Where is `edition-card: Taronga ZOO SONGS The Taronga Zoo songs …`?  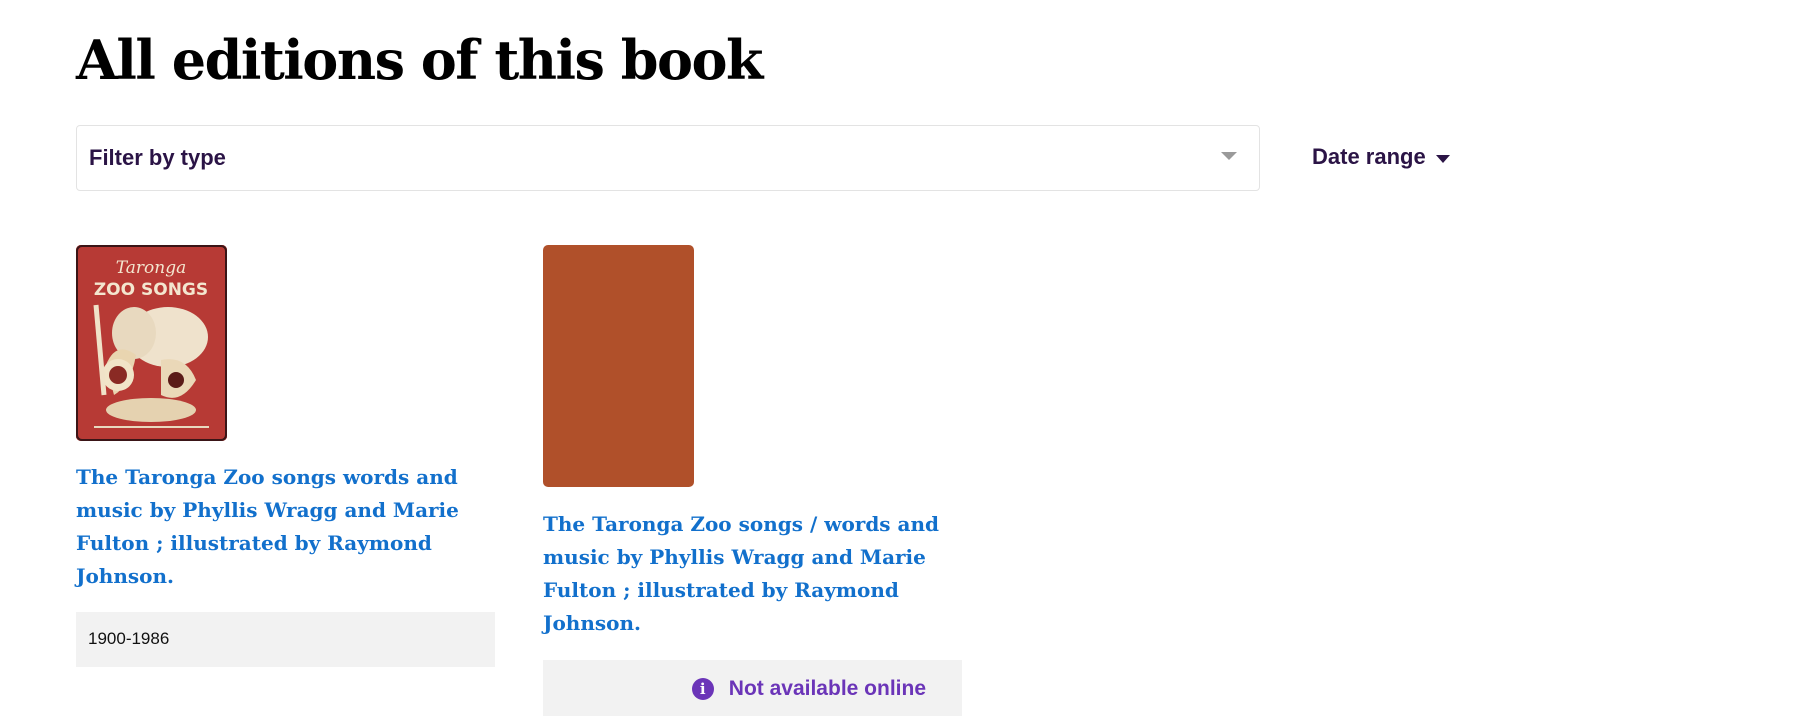 edition-card: Taronga ZOO SONGS The Taronga Zoo songs … is located at coordinates (285, 456).